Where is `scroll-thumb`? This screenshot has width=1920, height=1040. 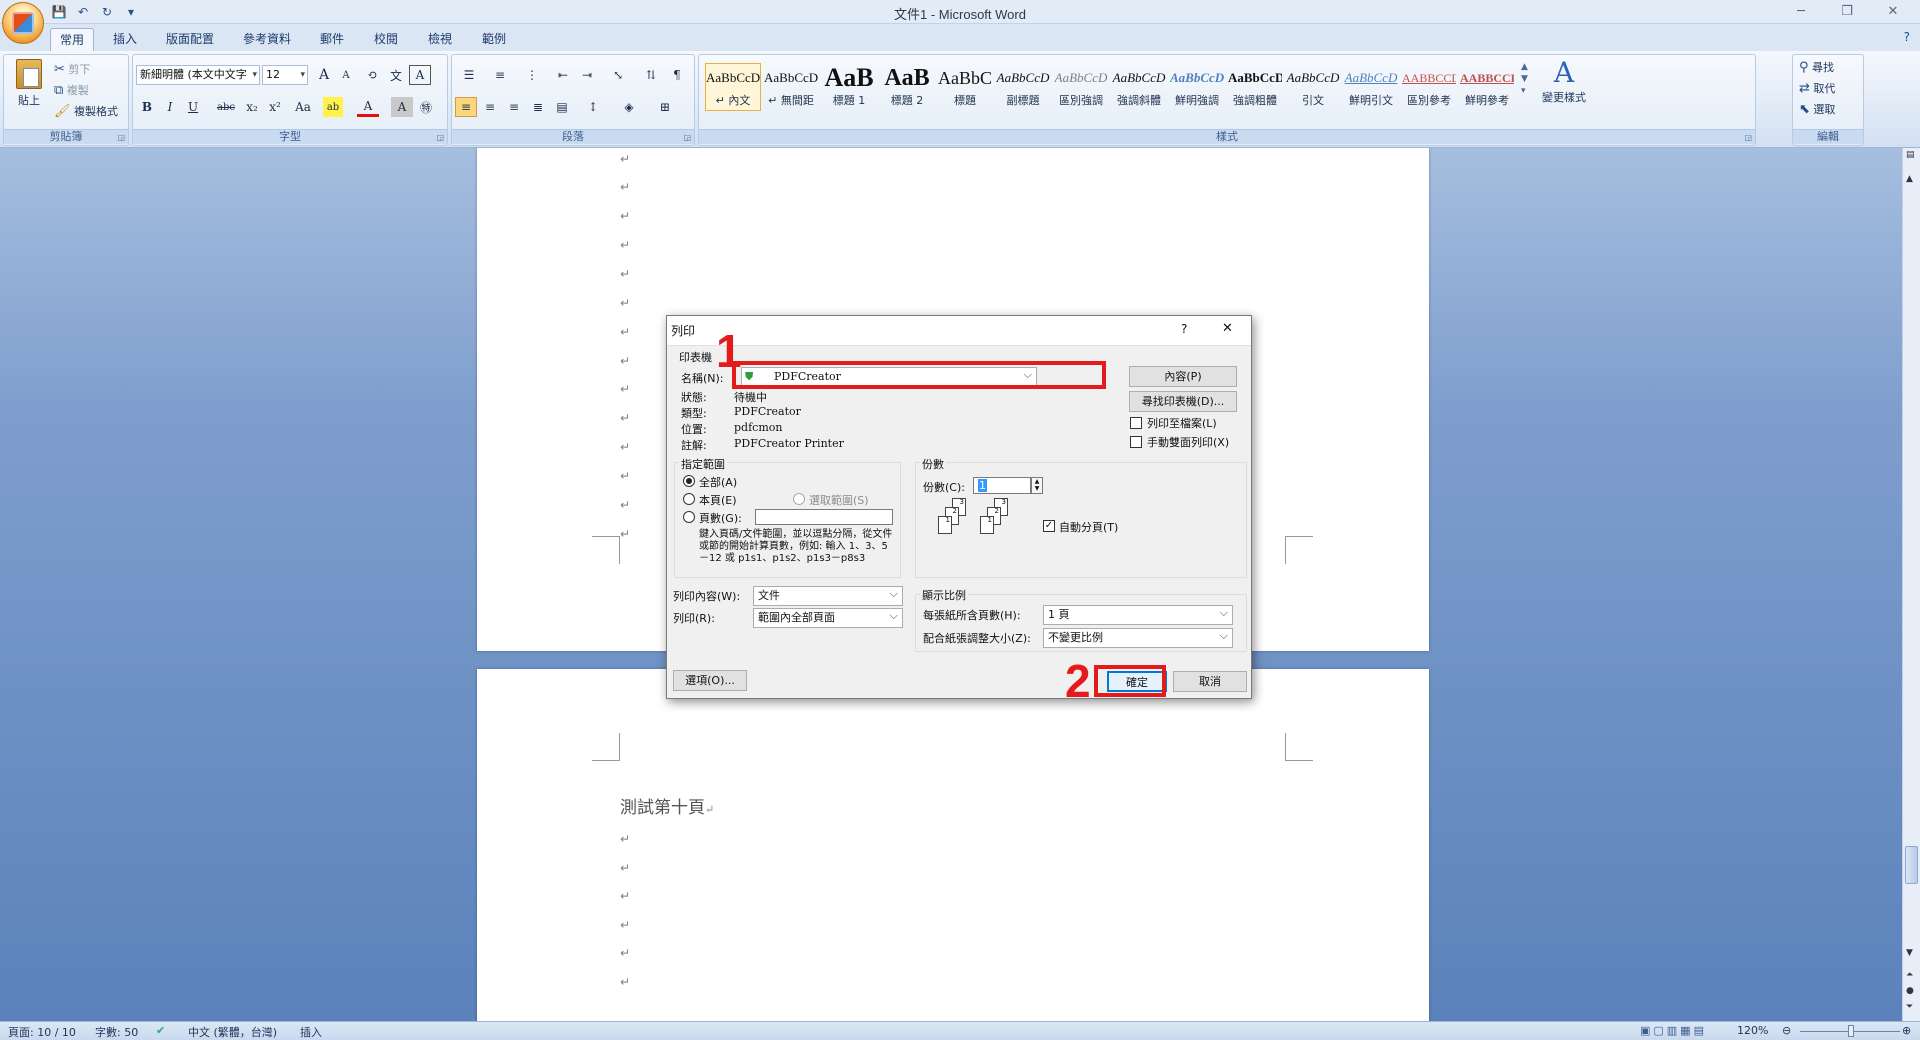 scroll-thumb is located at coordinates (1911, 865).